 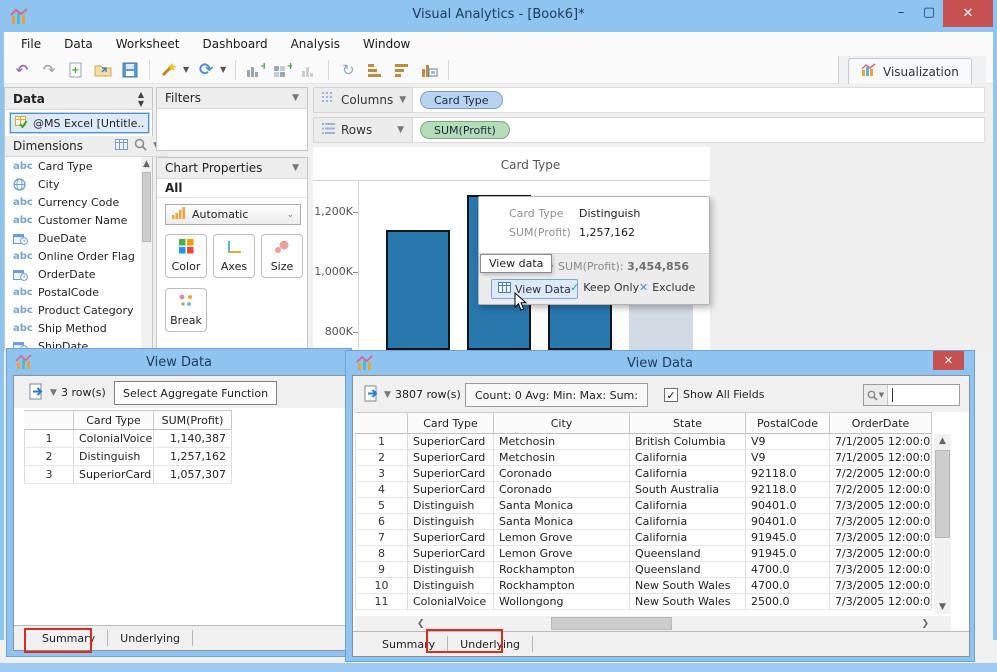 What do you see at coordinates (386, 44) in the screenshot?
I see `menu-window: Window` at bounding box center [386, 44].